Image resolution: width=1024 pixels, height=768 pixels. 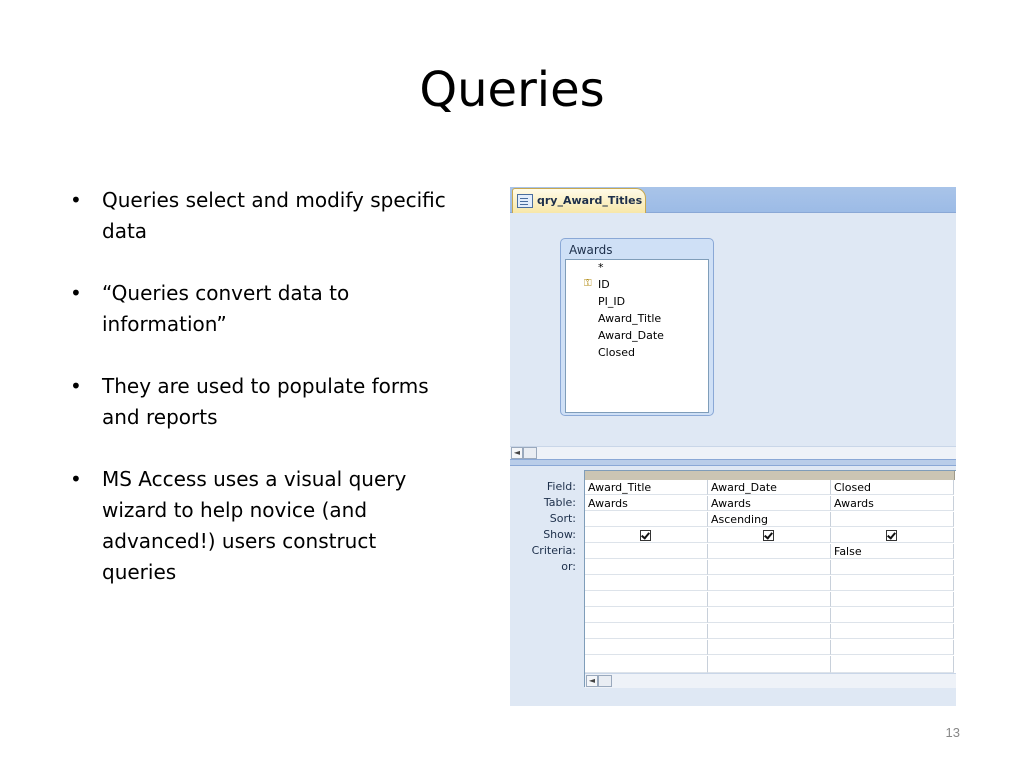 What do you see at coordinates (553, 550) in the screenshot?
I see `row-label-criteria: Criteria:` at bounding box center [553, 550].